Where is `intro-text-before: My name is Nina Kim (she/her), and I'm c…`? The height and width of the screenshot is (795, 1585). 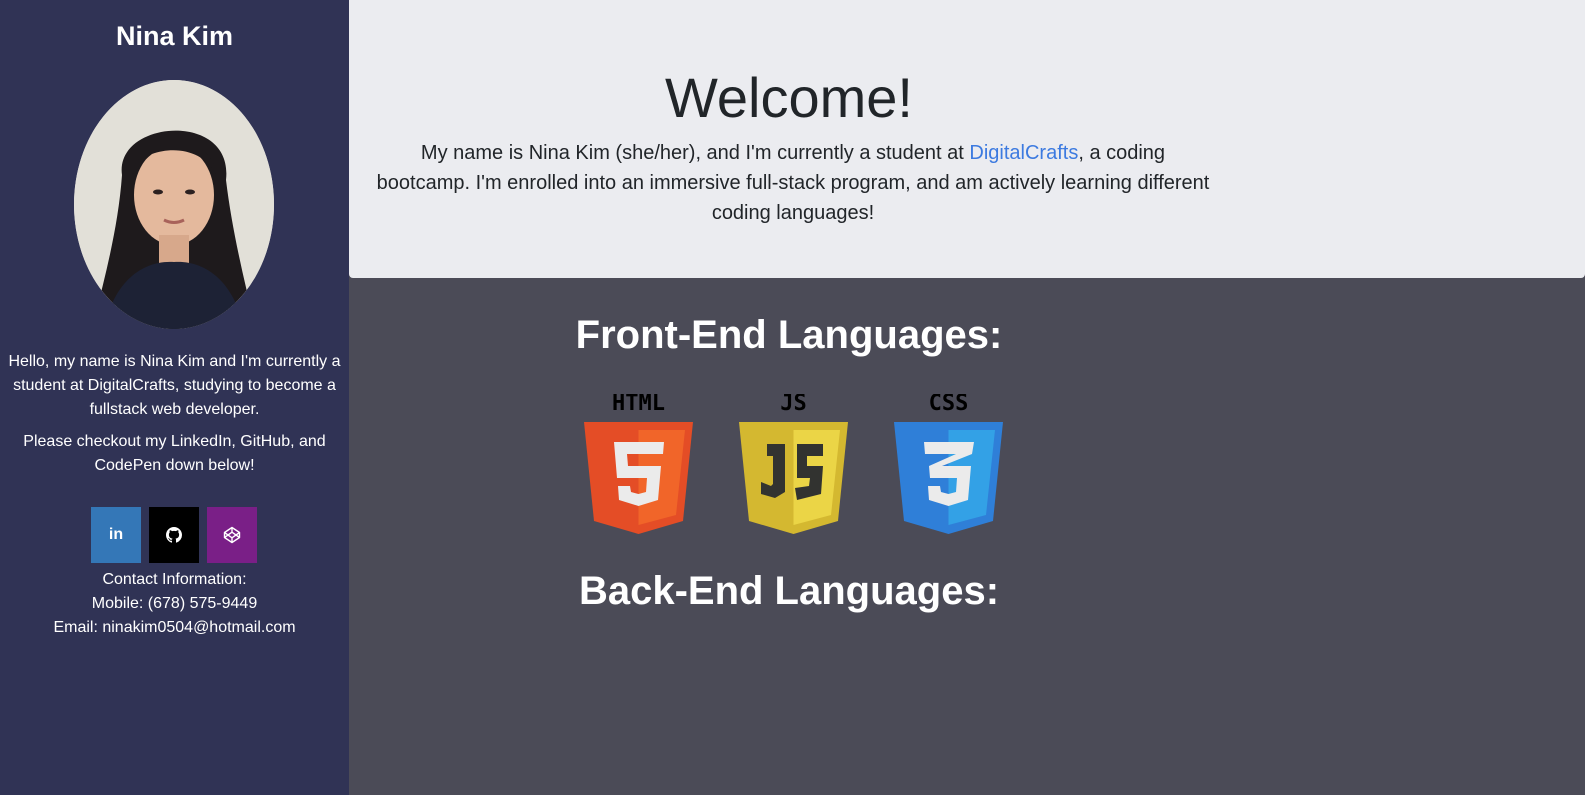
intro-text-before: My name is Nina Kim (she/her), and I'm c… is located at coordinates (695, 153).